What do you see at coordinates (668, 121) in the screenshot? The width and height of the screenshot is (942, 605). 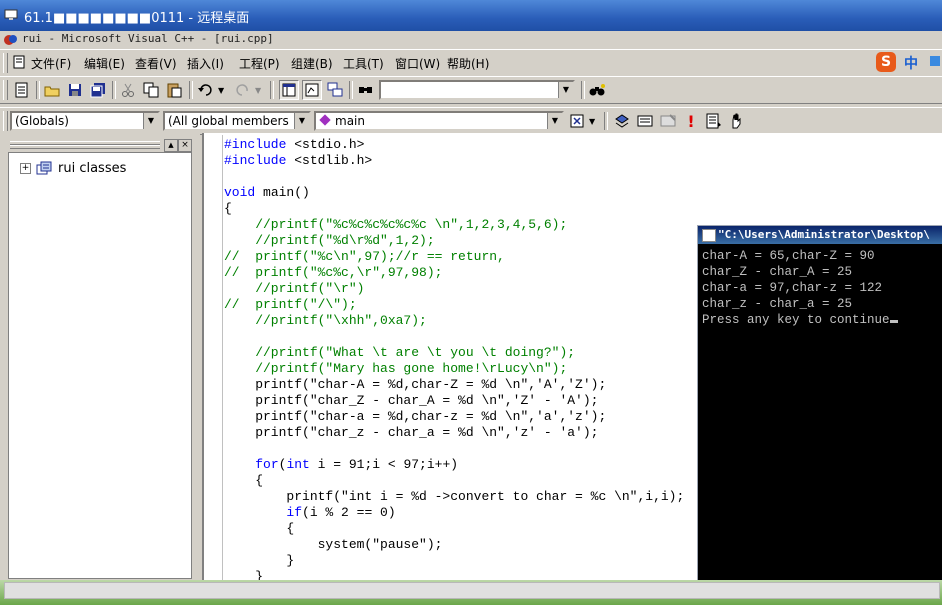 I see `stop-build-icon` at bounding box center [668, 121].